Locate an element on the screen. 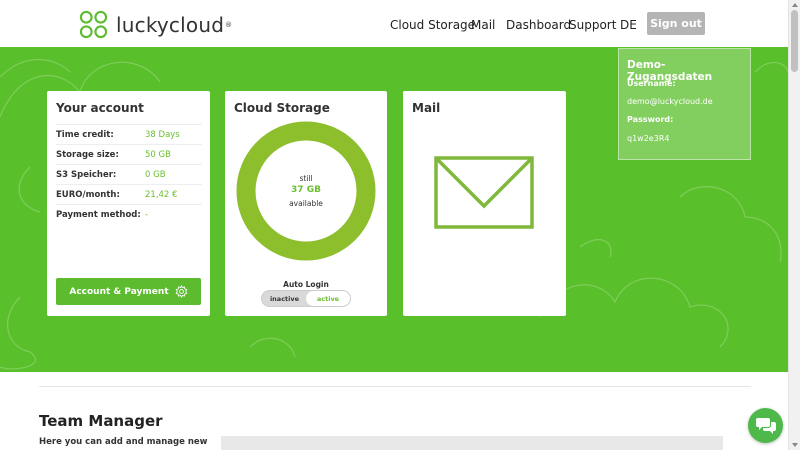 The width and height of the screenshot is (800, 450). demo-username-value: demo@luckycloud.de is located at coordinates (670, 101).